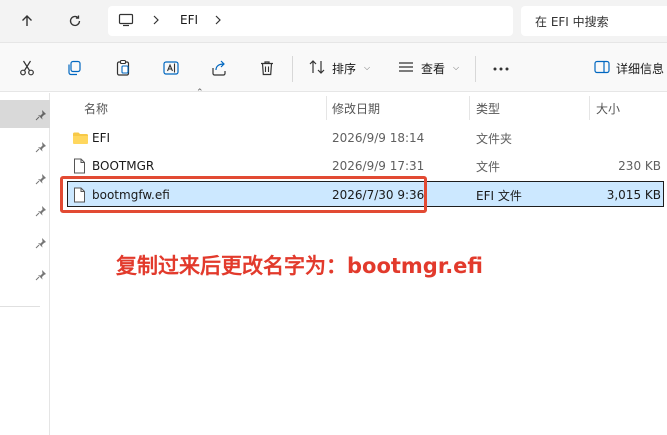 This screenshot has height=435, width=667. What do you see at coordinates (80, 138) in the screenshot?
I see `folder-icon` at bounding box center [80, 138].